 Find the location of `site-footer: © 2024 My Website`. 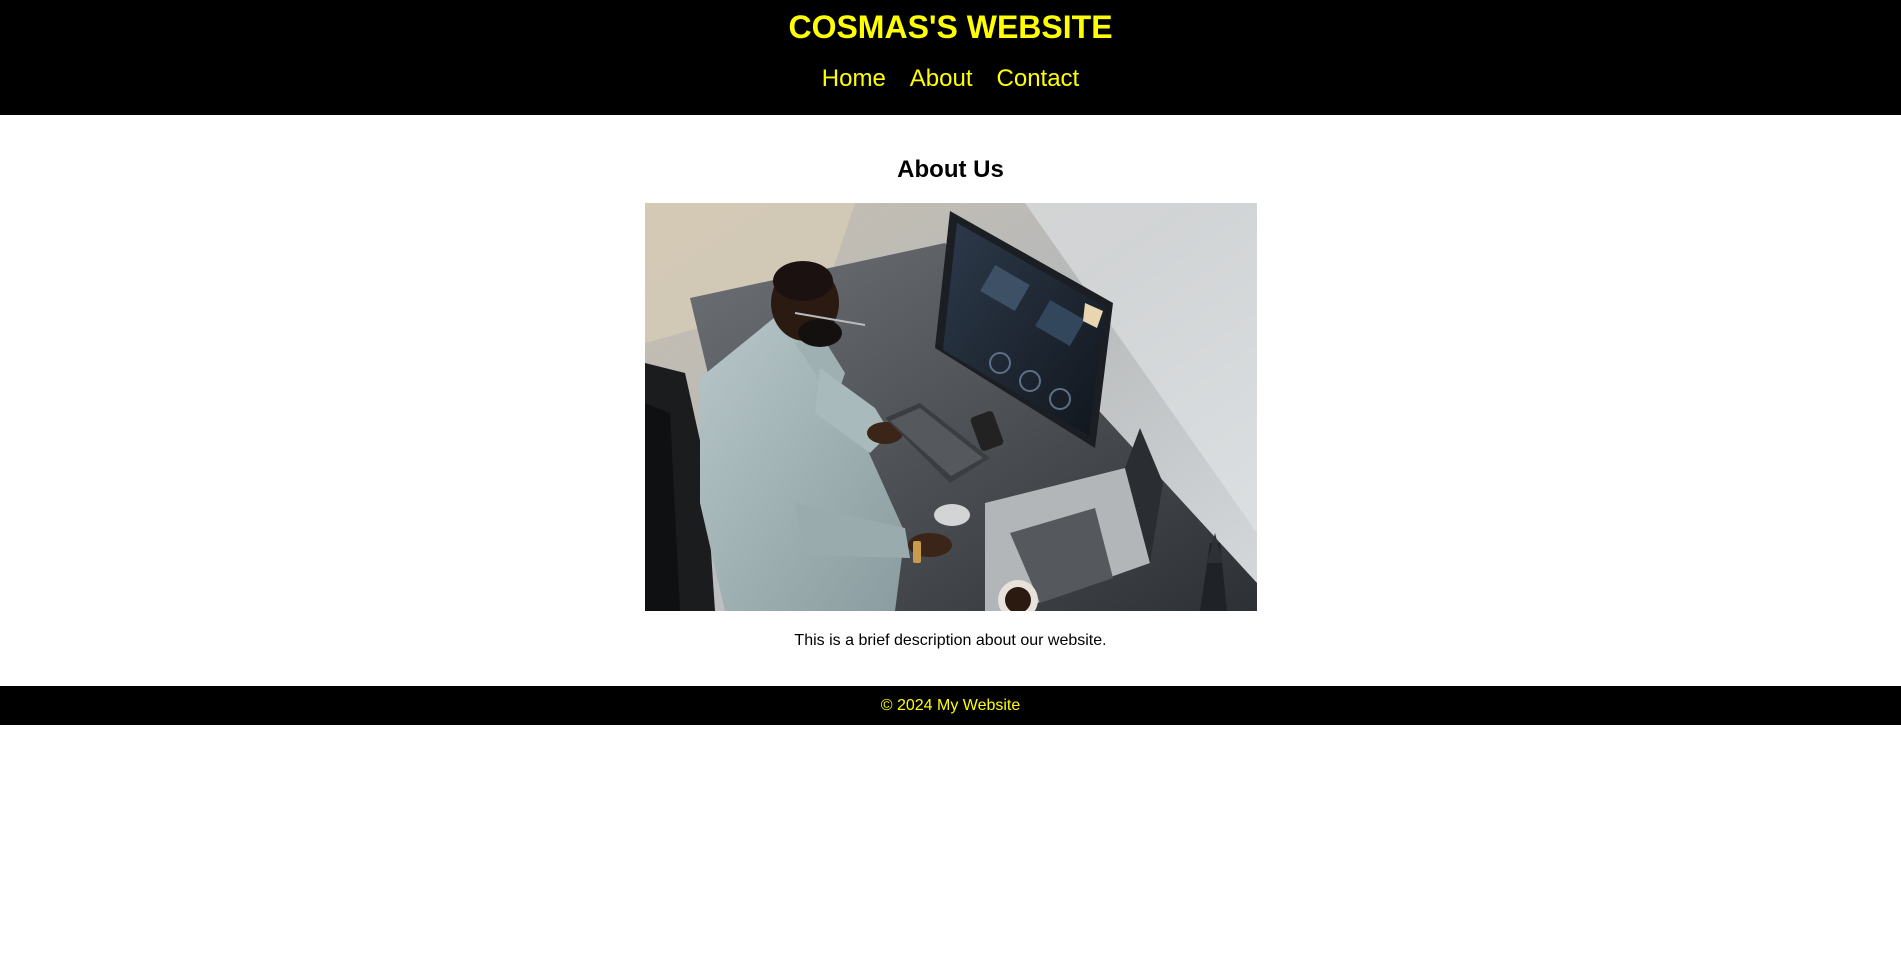

site-footer: © 2024 My Website is located at coordinates (950, 705).